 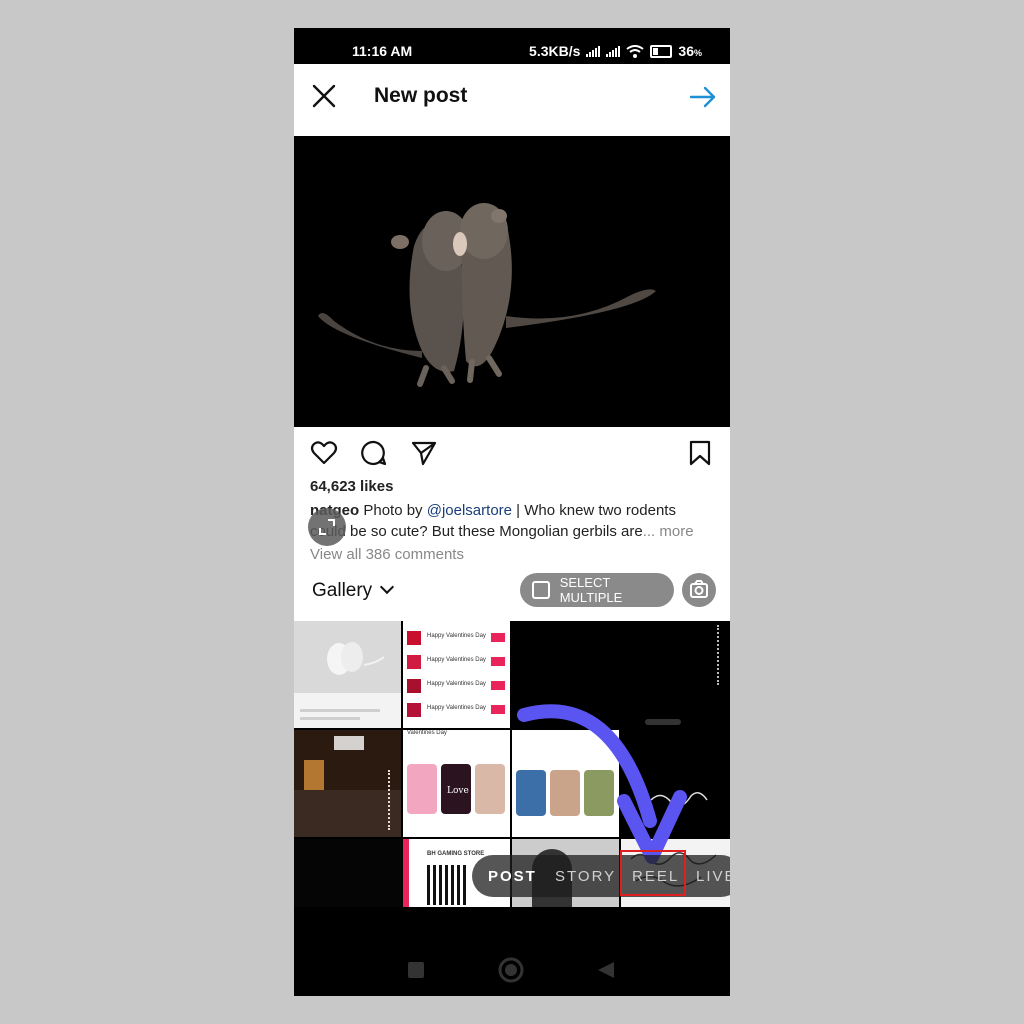 What do you see at coordinates (324, 453) in the screenshot?
I see `heart-icon` at bounding box center [324, 453].